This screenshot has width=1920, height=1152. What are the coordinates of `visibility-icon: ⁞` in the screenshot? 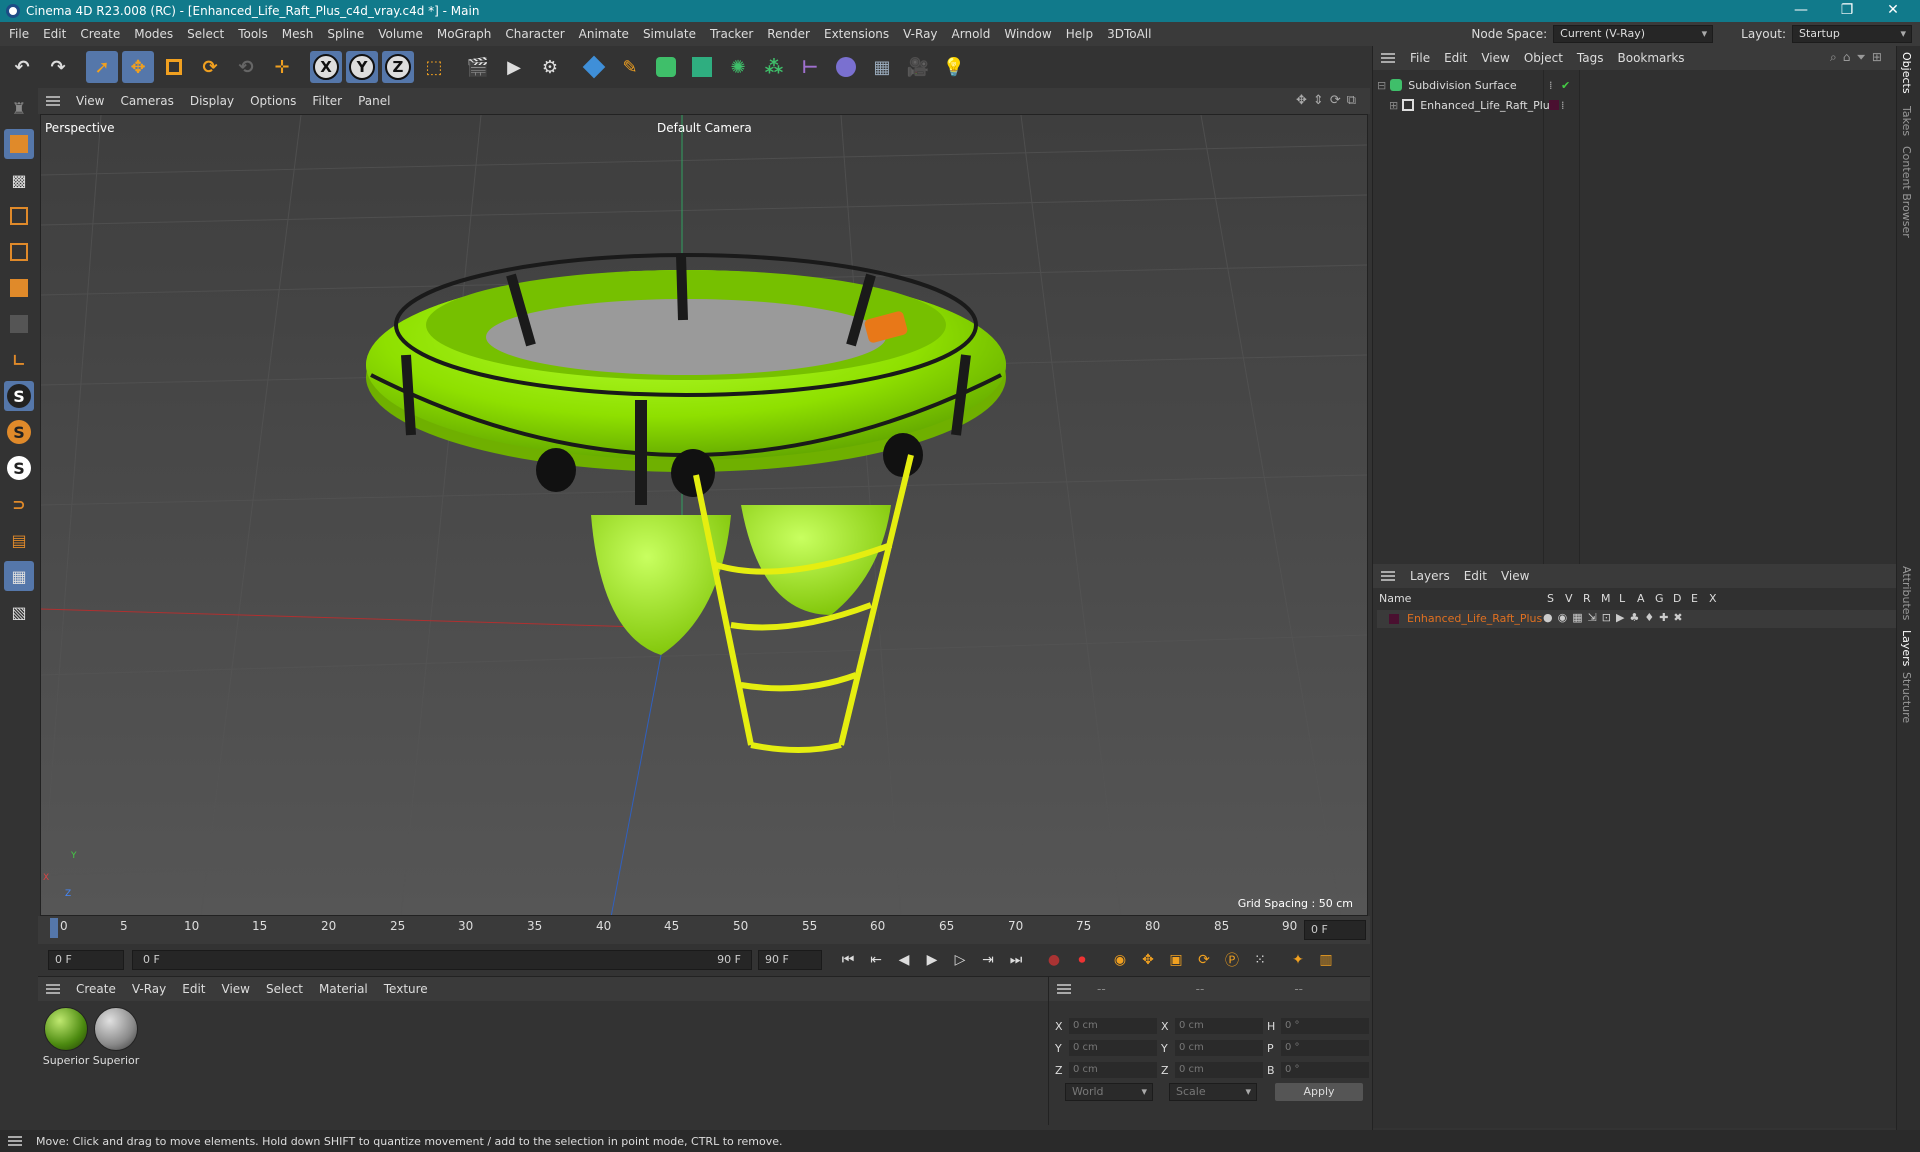 It's located at (1563, 105).